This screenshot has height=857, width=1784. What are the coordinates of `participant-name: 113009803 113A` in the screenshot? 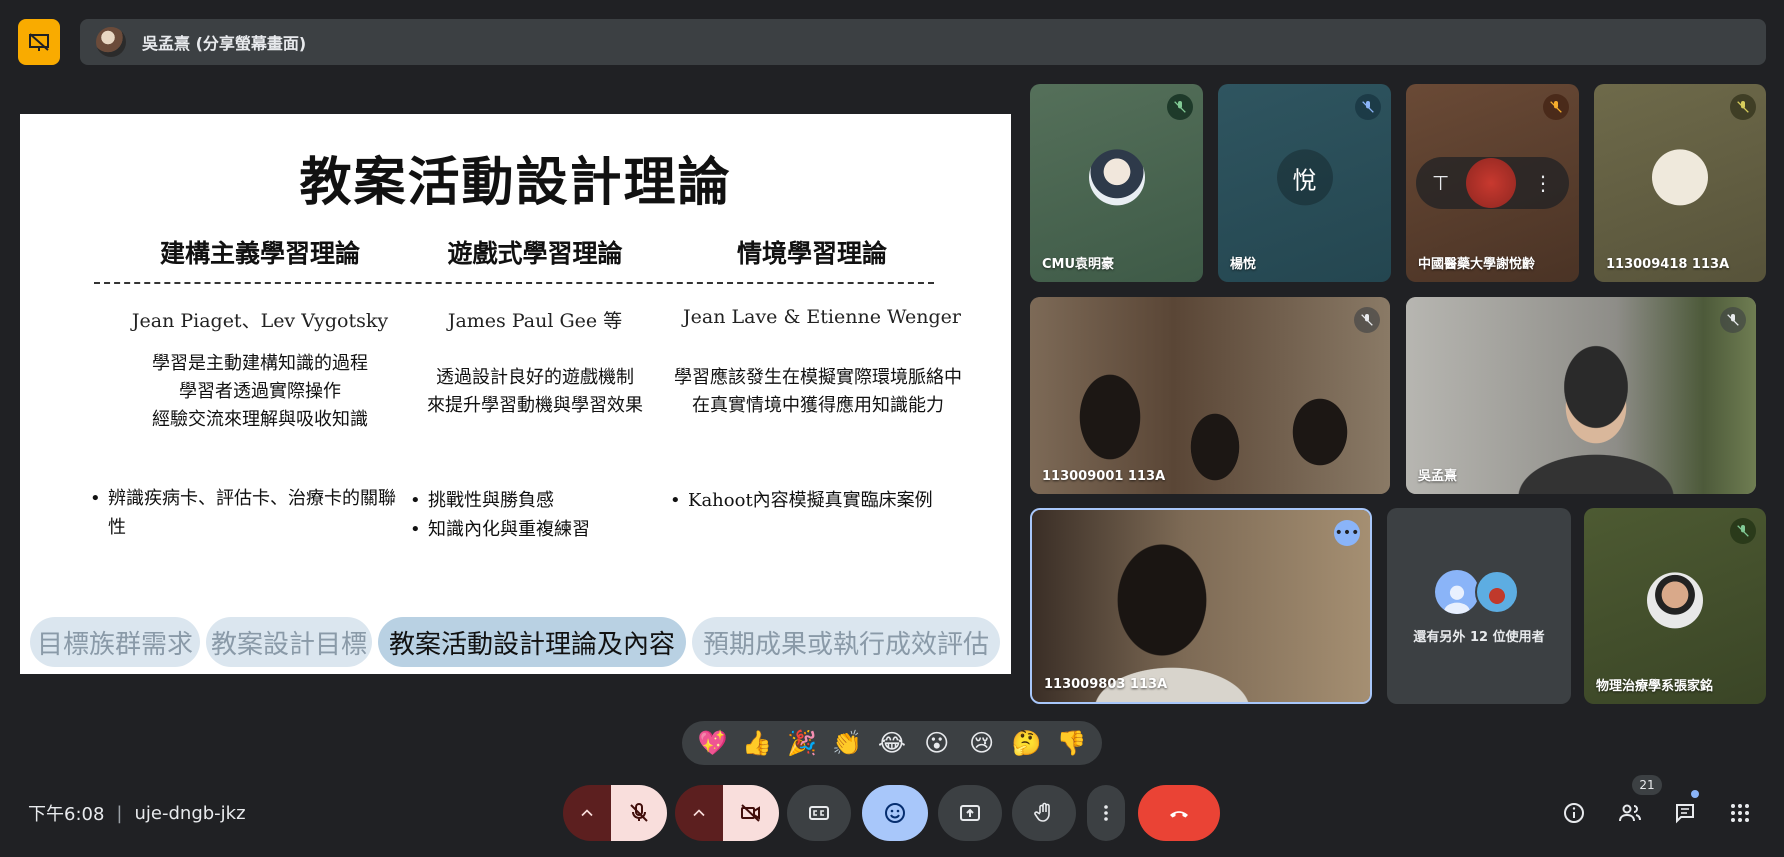 It's located at (1106, 684).